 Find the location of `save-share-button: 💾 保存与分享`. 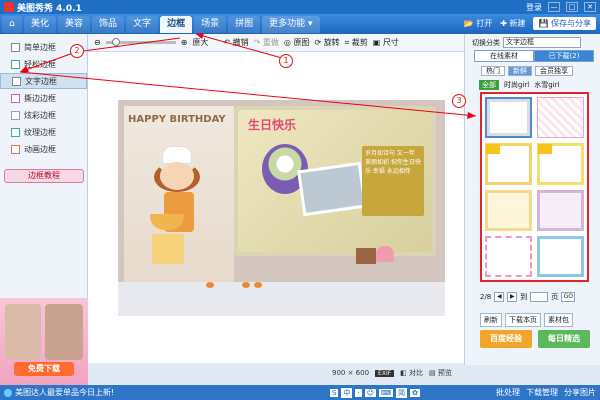

save-share-button: 💾 保存与分享 is located at coordinates (564, 23).